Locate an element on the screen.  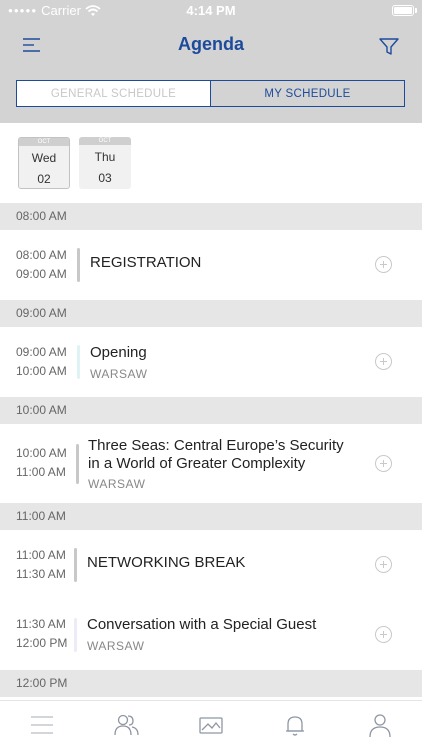
session-title: Conversation with a Special Guest is located at coordinates (202, 624).